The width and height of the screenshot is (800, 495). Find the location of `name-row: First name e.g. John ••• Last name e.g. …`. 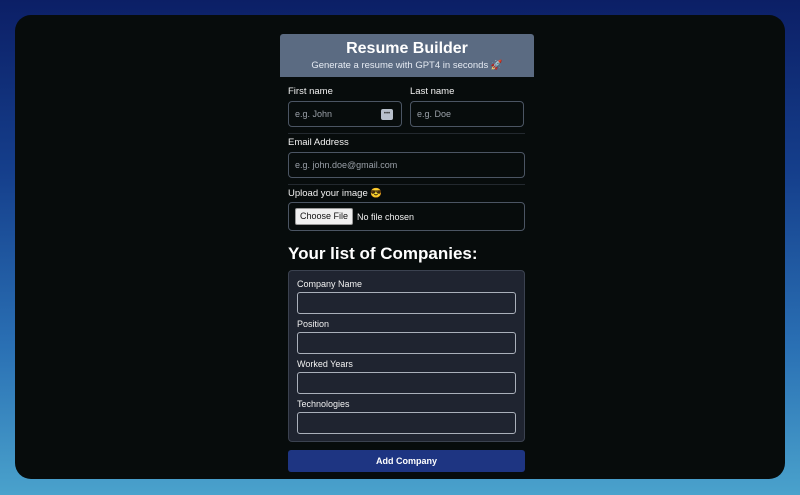

name-row: First name e.g. John ••• Last name e.g. … is located at coordinates (411, 106).